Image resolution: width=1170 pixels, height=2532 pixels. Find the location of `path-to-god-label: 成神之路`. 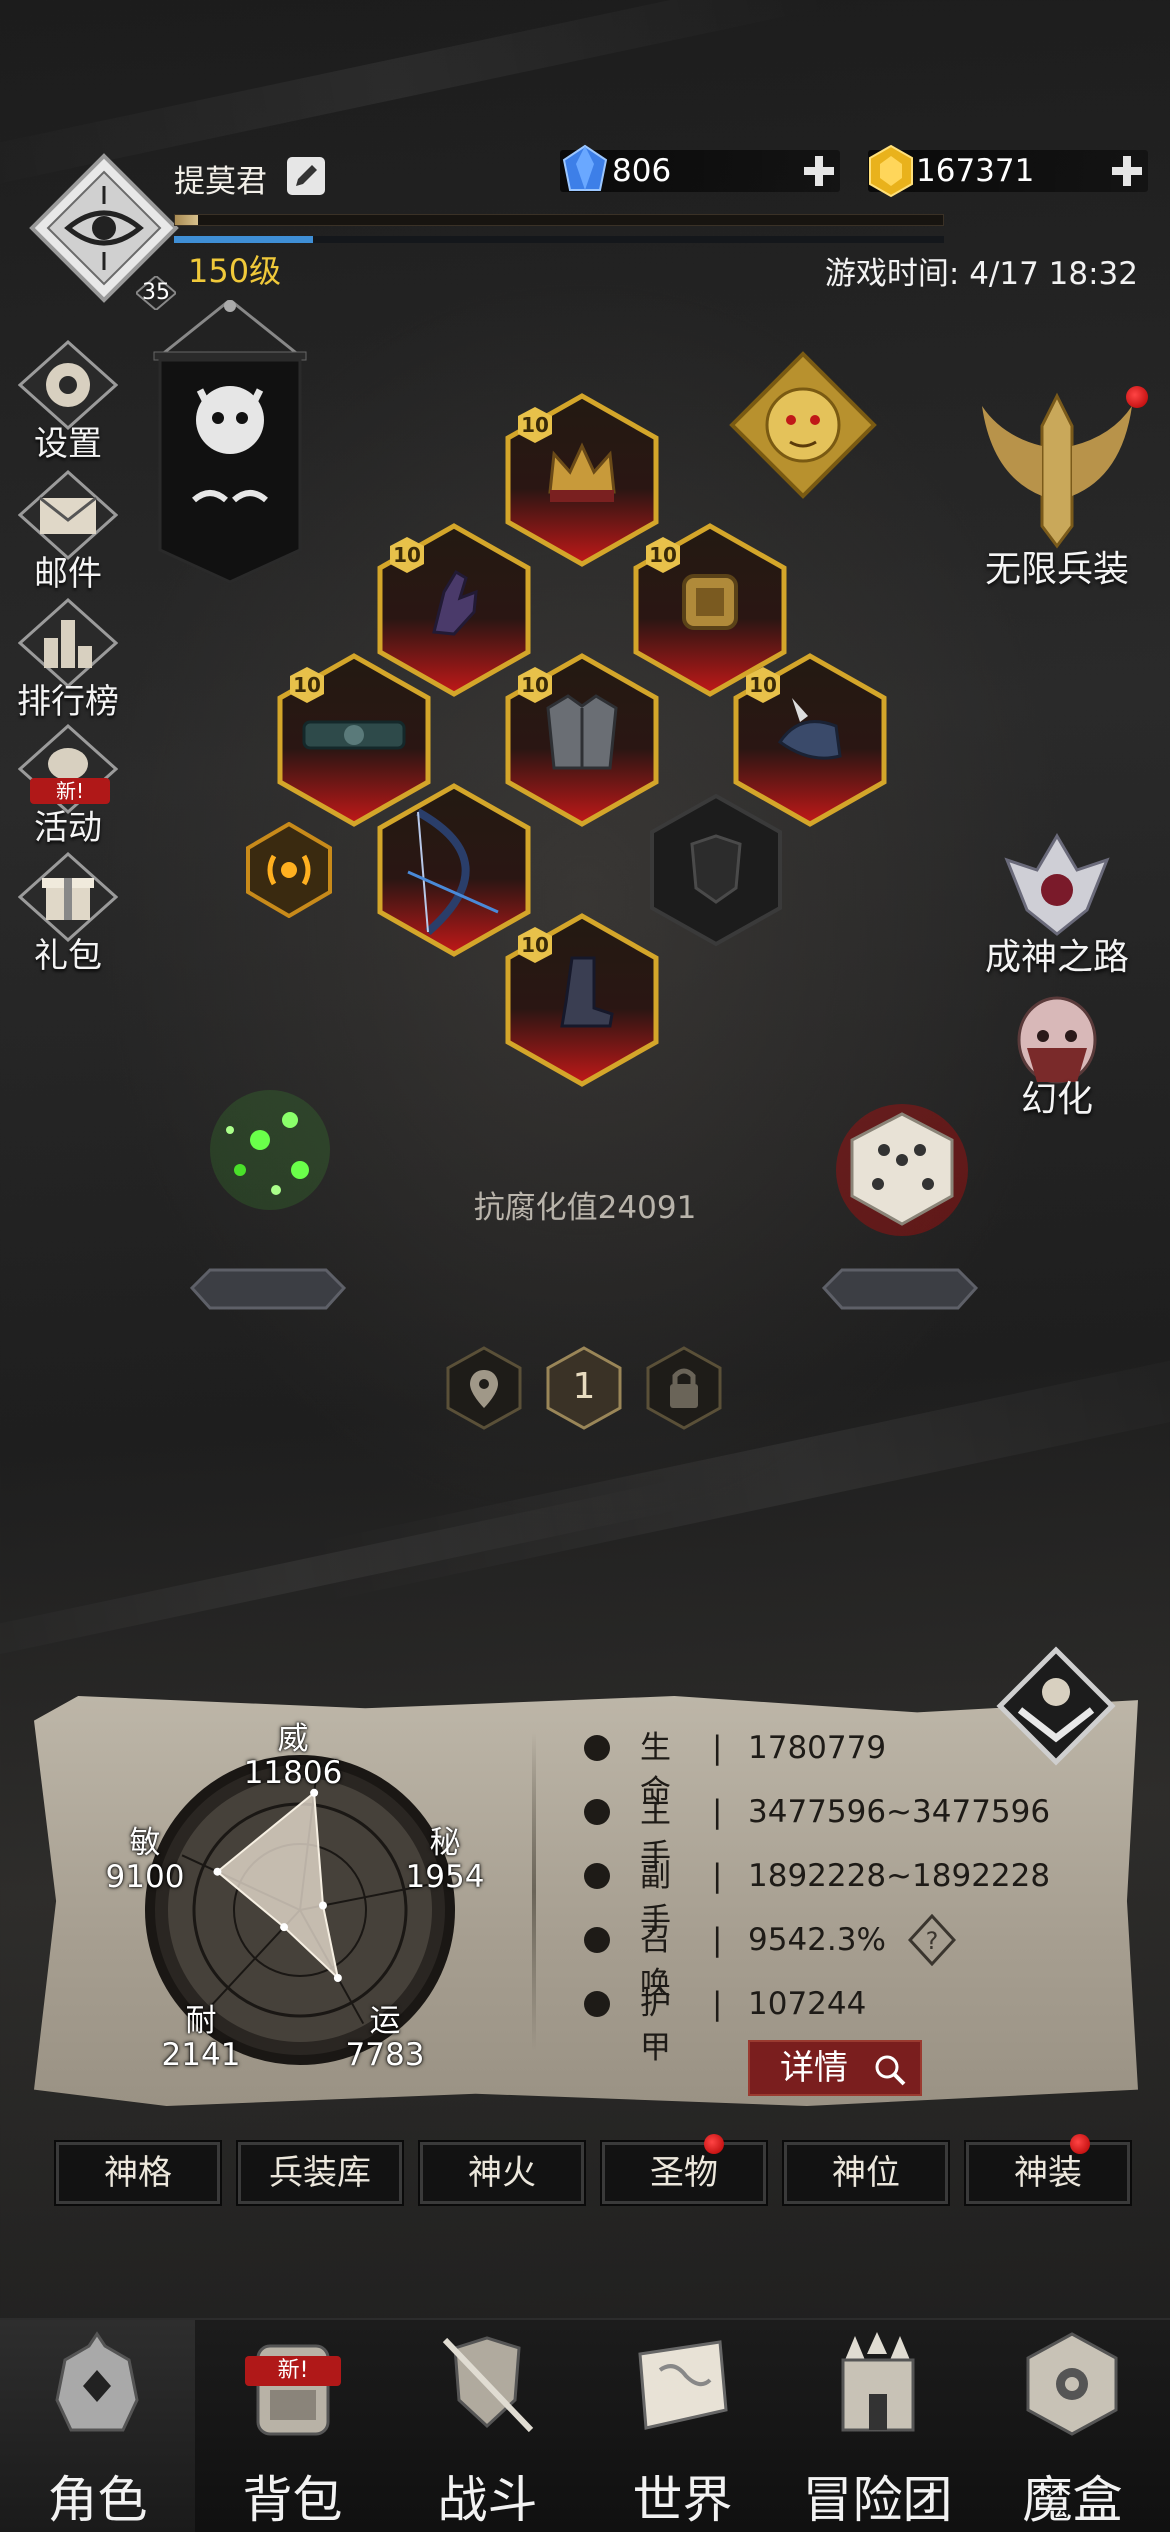

path-to-god-label: 成神之路 is located at coordinates (1056, 957).